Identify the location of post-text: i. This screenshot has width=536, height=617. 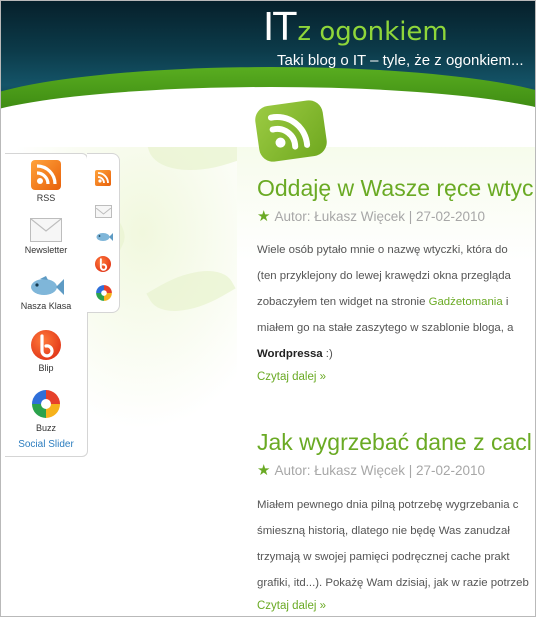
(505, 302).